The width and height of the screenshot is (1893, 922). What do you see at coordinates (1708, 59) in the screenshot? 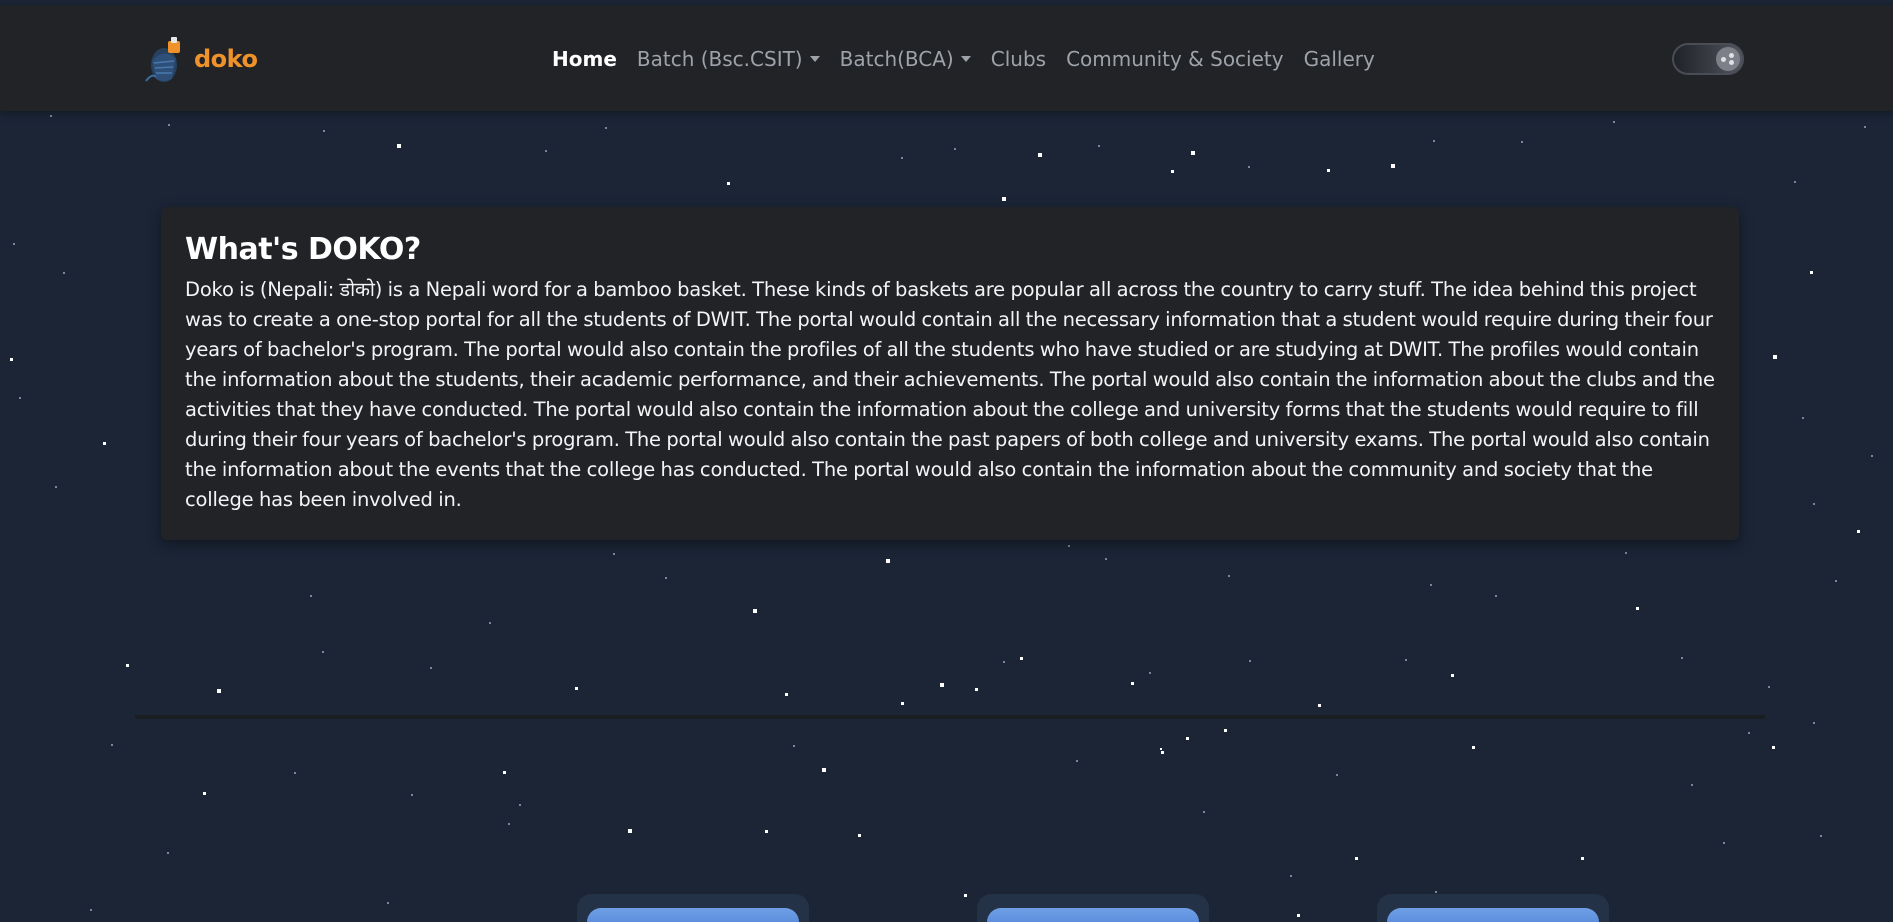
I see `theme-toggle` at bounding box center [1708, 59].